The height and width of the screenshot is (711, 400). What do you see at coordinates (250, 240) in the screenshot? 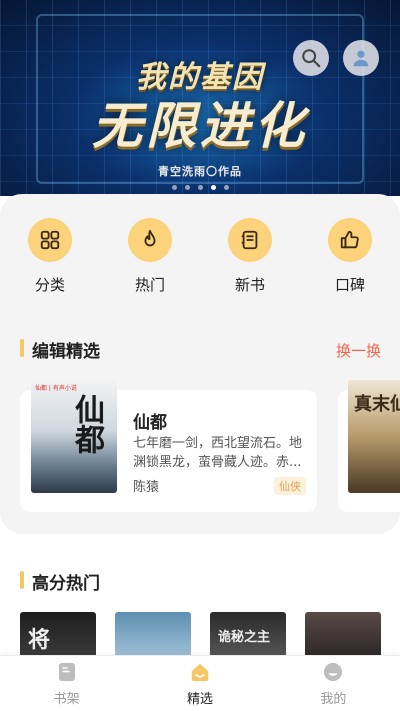
I see `notebook-icon` at bounding box center [250, 240].